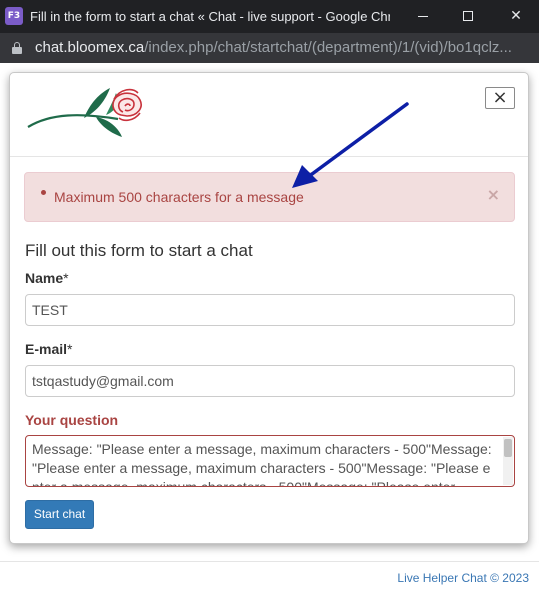 This screenshot has width=539, height=599. Describe the element at coordinates (270, 381) in the screenshot. I see `email-input` at that location.